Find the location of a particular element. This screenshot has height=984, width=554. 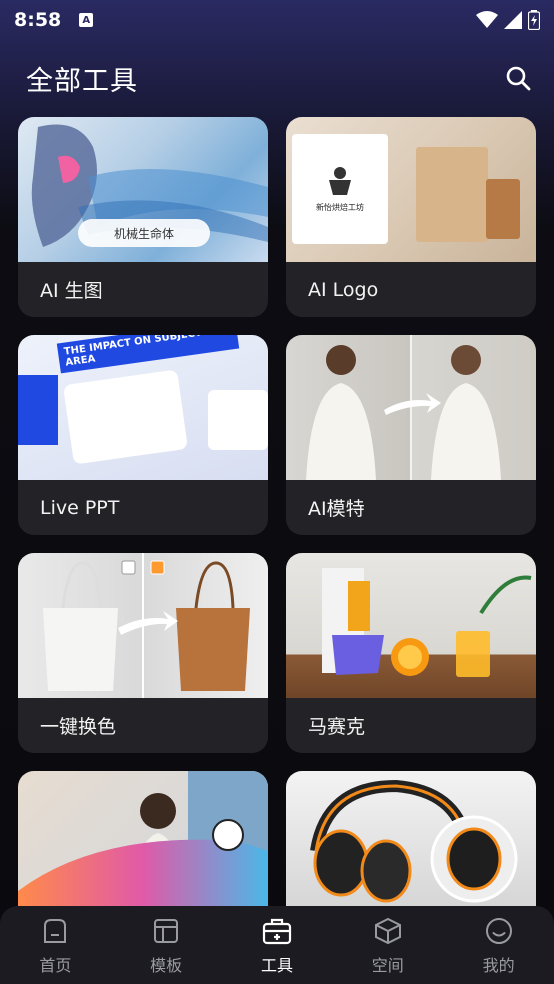

recolor-preview is located at coordinates (143, 625).